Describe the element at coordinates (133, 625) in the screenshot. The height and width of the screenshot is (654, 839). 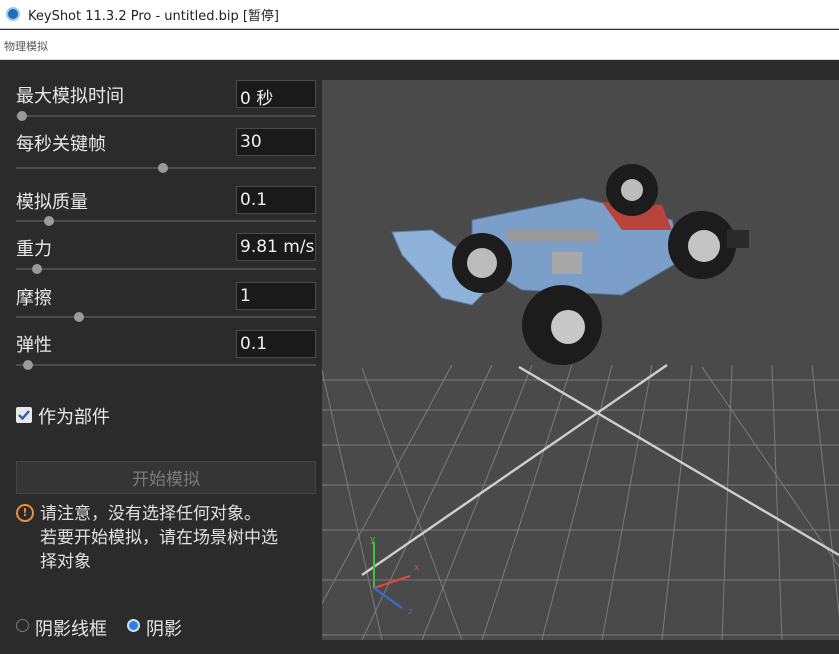
I see `shaded-radio` at that location.